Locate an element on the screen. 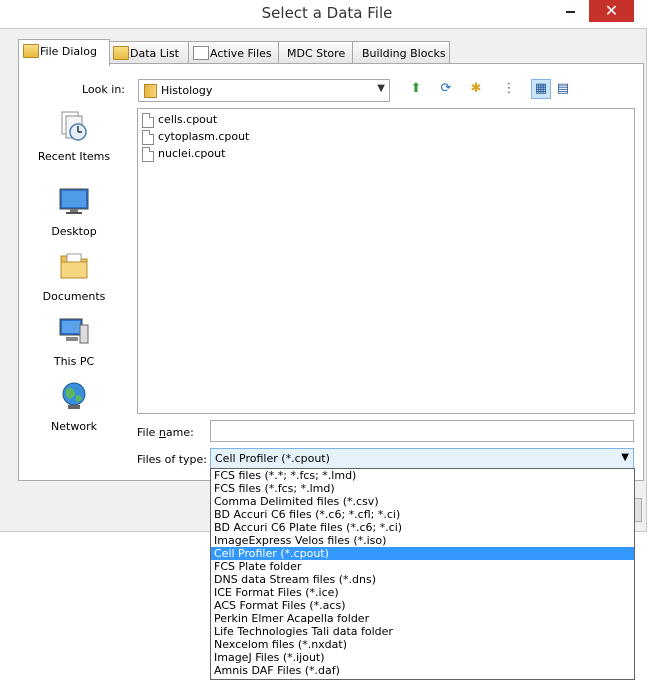 The height and width of the screenshot is (680, 654). tab-file-dialog: File Dialog is located at coordinates (64, 52).